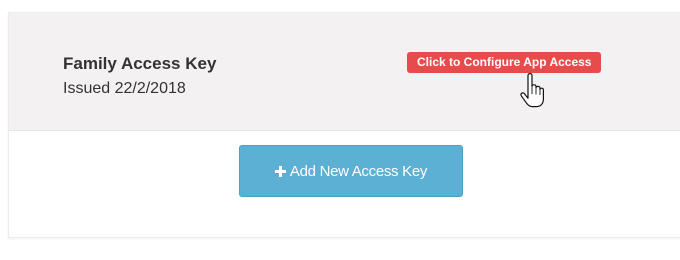 Image resolution: width=680 pixels, height=260 pixels. What do you see at coordinates (124, 88) in the screenshot?
I see `access-key-issued-date: Issued 22/2/2018` at bounding box center [124, 88].